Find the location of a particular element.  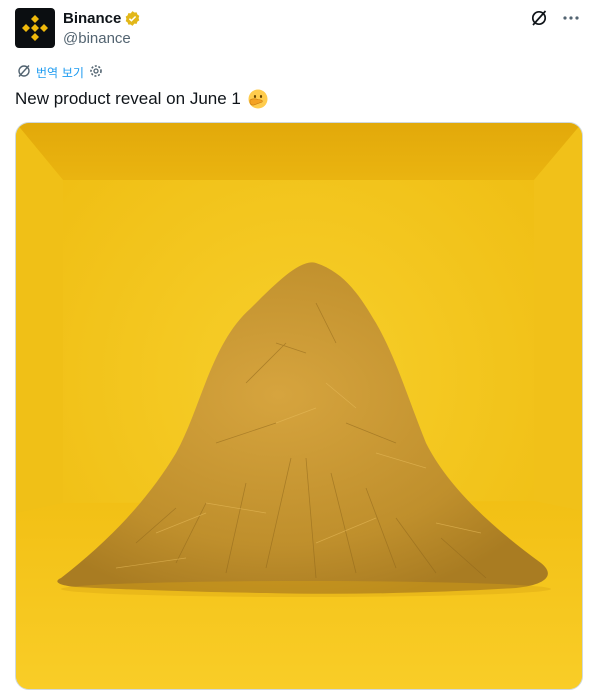

author-names: Binance @binance is located at coordinates (102, 27).